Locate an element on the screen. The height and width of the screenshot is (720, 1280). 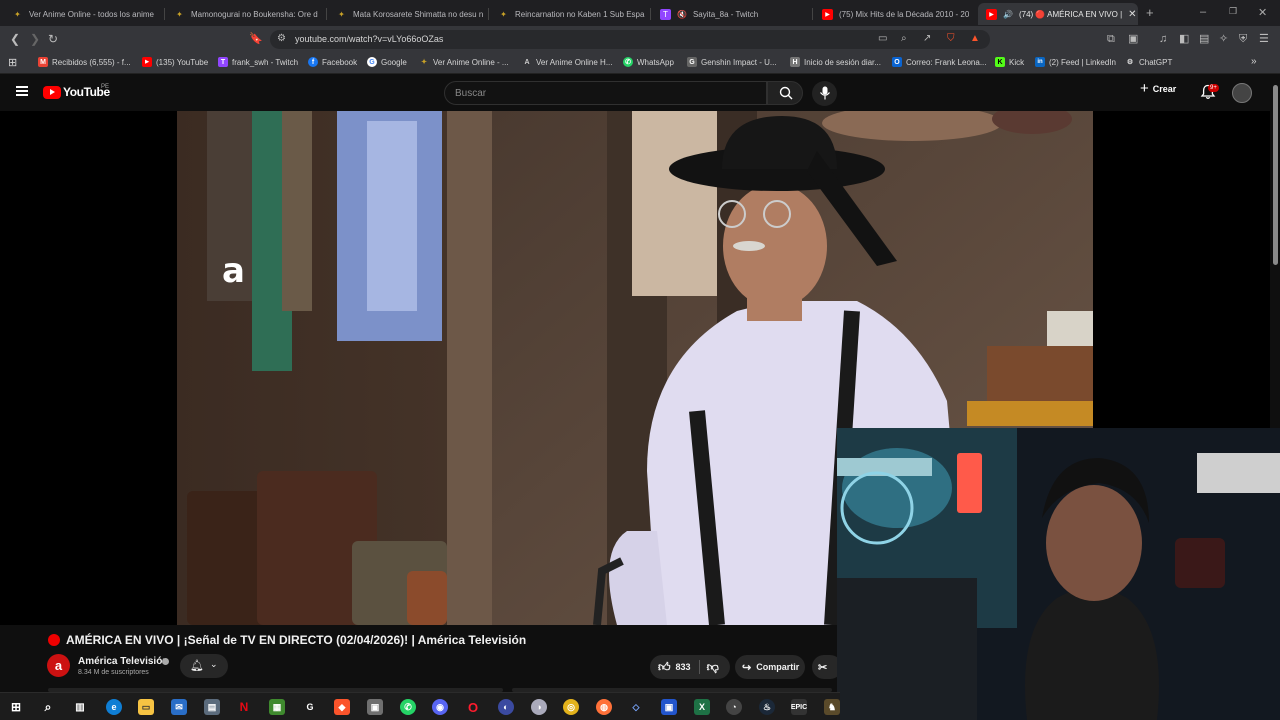
forward-icon: ❯ is located at coordinates (35, 39).